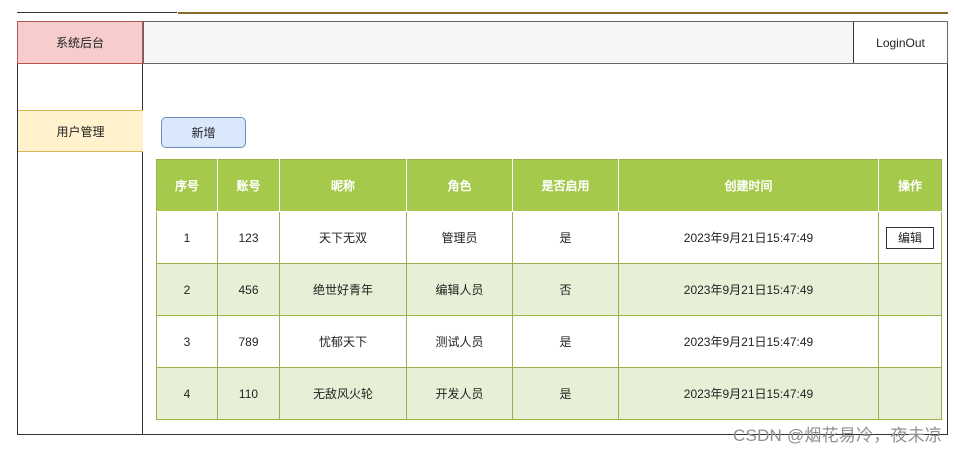 The image size is (954, 452). I want to click on table-row: 1 123 天下无双 管理员 是 2023年9月21日15:47:49 编辑, so click(549, 237).